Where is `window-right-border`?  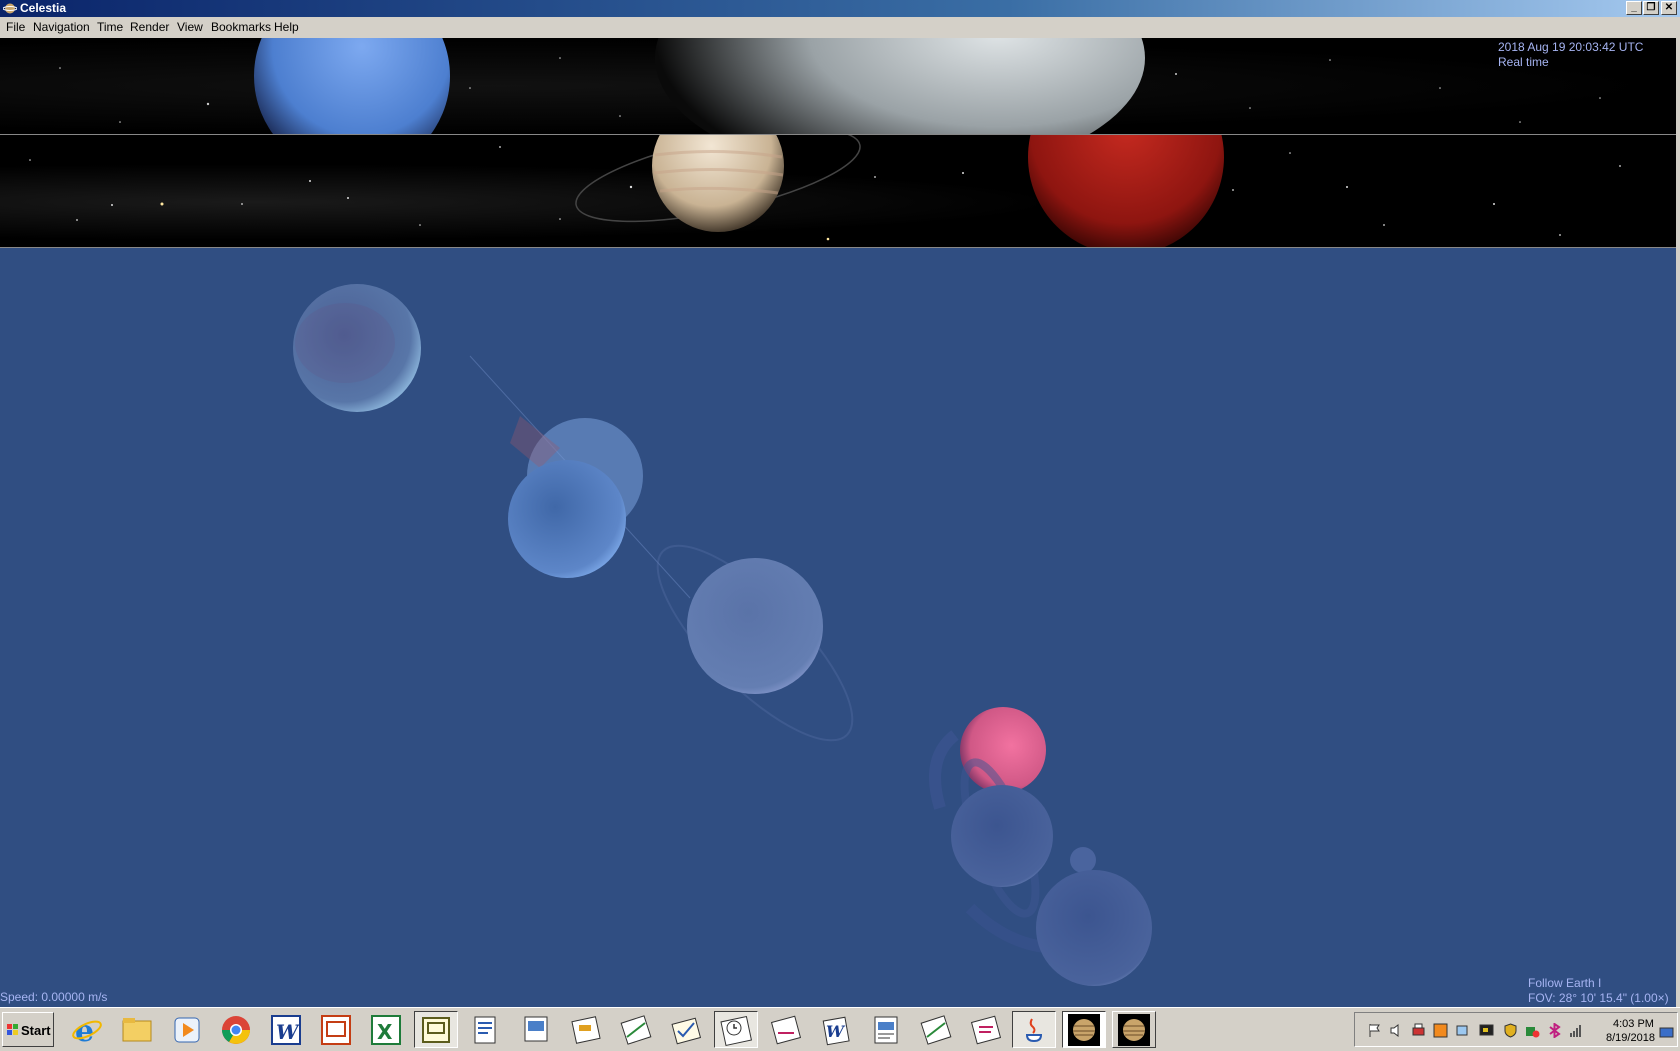 window-right-border is located at coordinates (1678, 522).